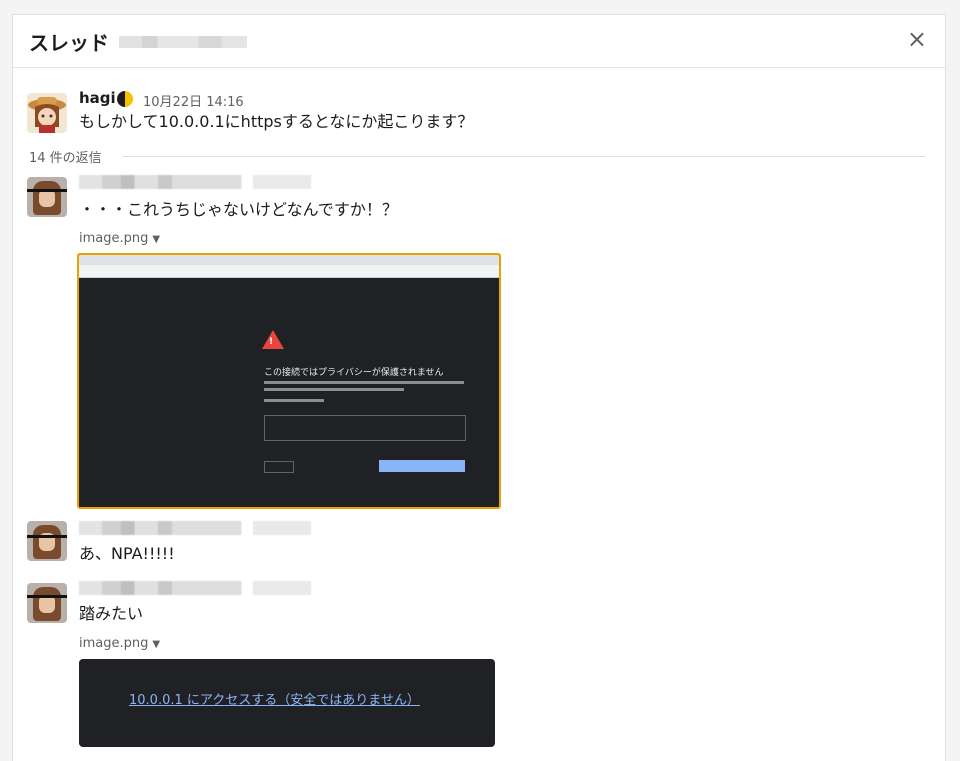  Describe the element at coordinates (294, 400) in the screenshot. I see `error-code-line` at that location.